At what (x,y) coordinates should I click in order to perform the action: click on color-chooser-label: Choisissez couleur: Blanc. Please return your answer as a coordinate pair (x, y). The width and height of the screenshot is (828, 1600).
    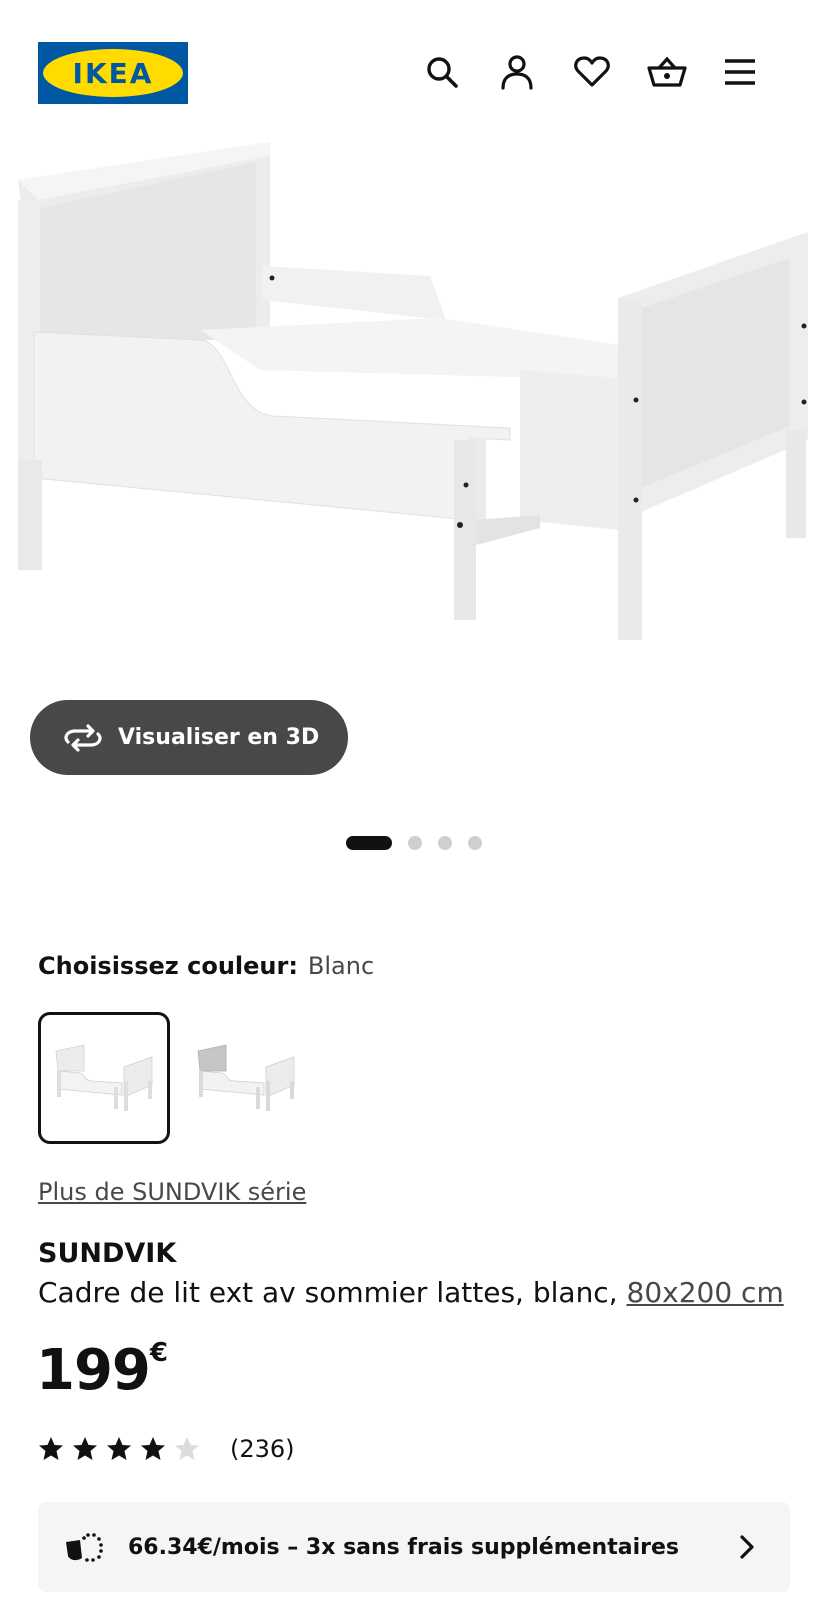
    Looking at the image, I should click on (206, 966).